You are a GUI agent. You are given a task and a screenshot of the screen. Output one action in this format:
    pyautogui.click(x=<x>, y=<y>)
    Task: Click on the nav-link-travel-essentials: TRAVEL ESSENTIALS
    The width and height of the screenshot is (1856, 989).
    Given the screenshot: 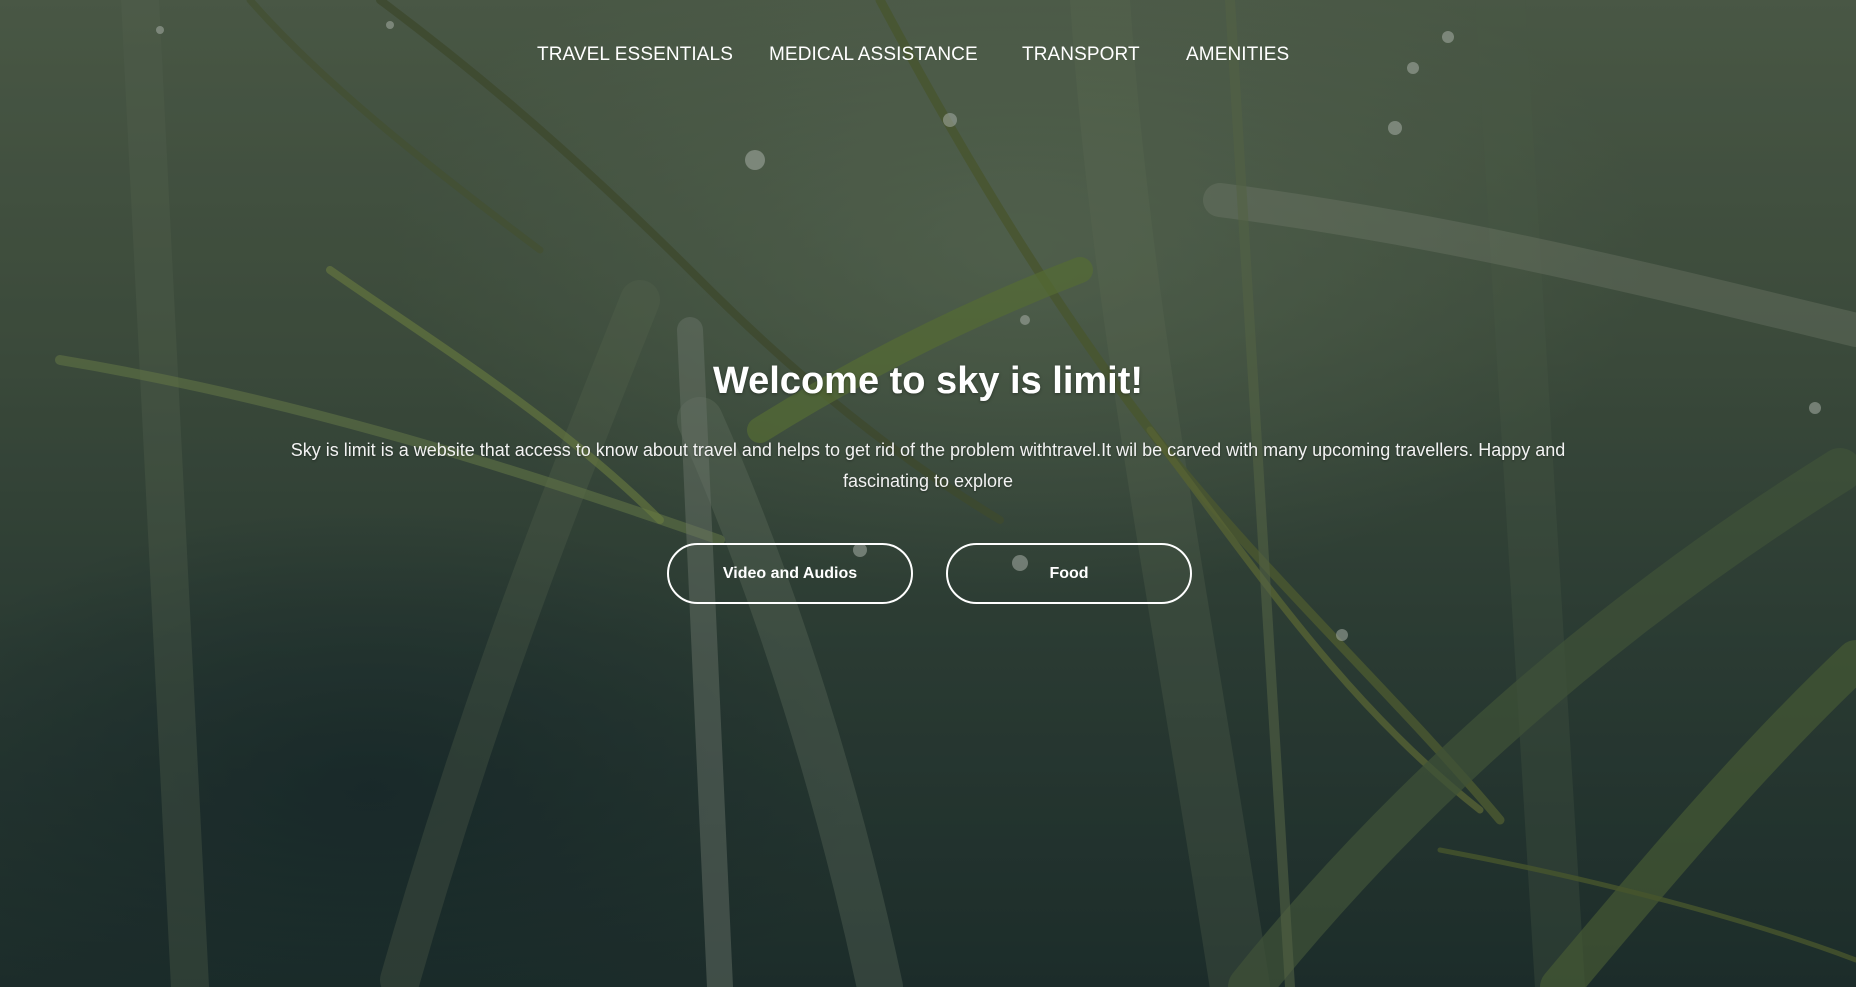 What is the action you would take?
    pyautogui.click(x=635, y=55)
    